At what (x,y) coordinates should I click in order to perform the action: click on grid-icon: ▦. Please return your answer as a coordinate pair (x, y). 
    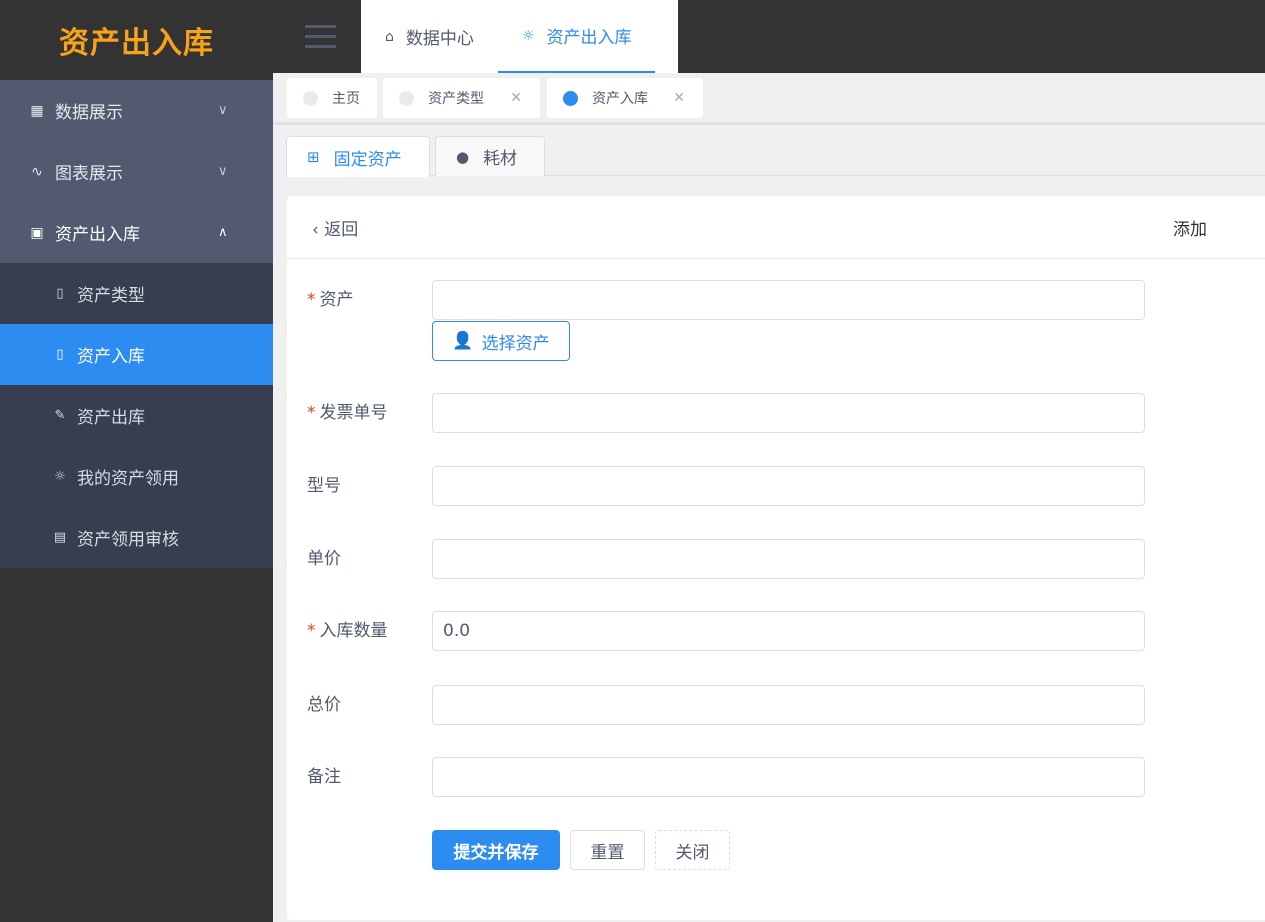
    Looking at the image, I should click on (37, 110).